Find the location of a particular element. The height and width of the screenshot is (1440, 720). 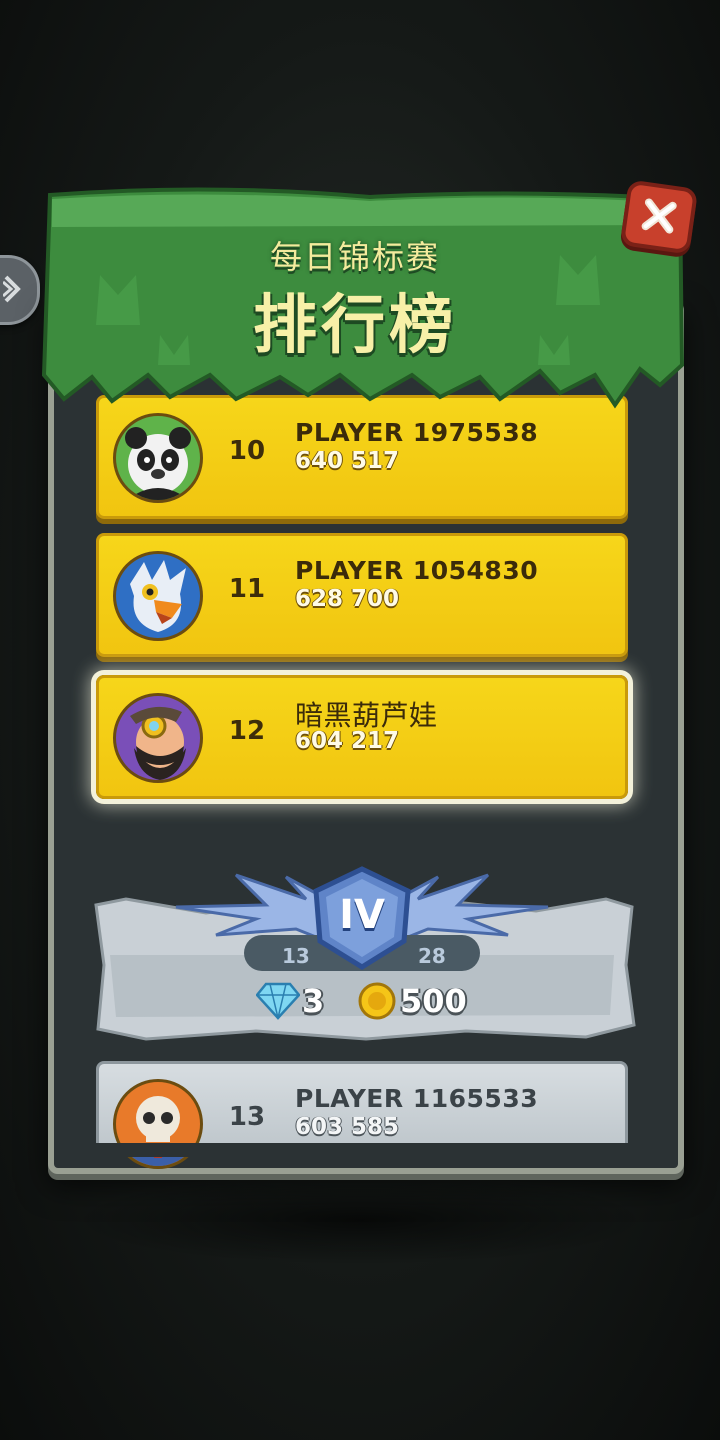

leaderboard-row-11: 11 PLAYER 1054830 628 700 is located at coordinates (362, 595).